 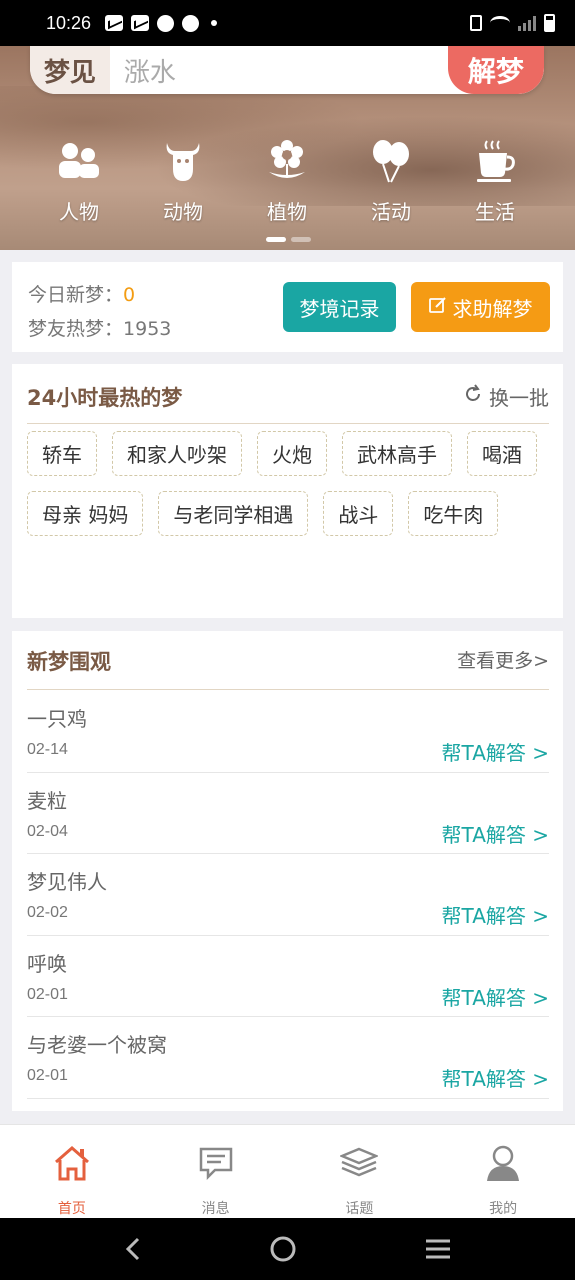 What do you see at coordinates (391, 161) in the screenshot?
I see `balloons-icon` at bounding box center [391, 161].